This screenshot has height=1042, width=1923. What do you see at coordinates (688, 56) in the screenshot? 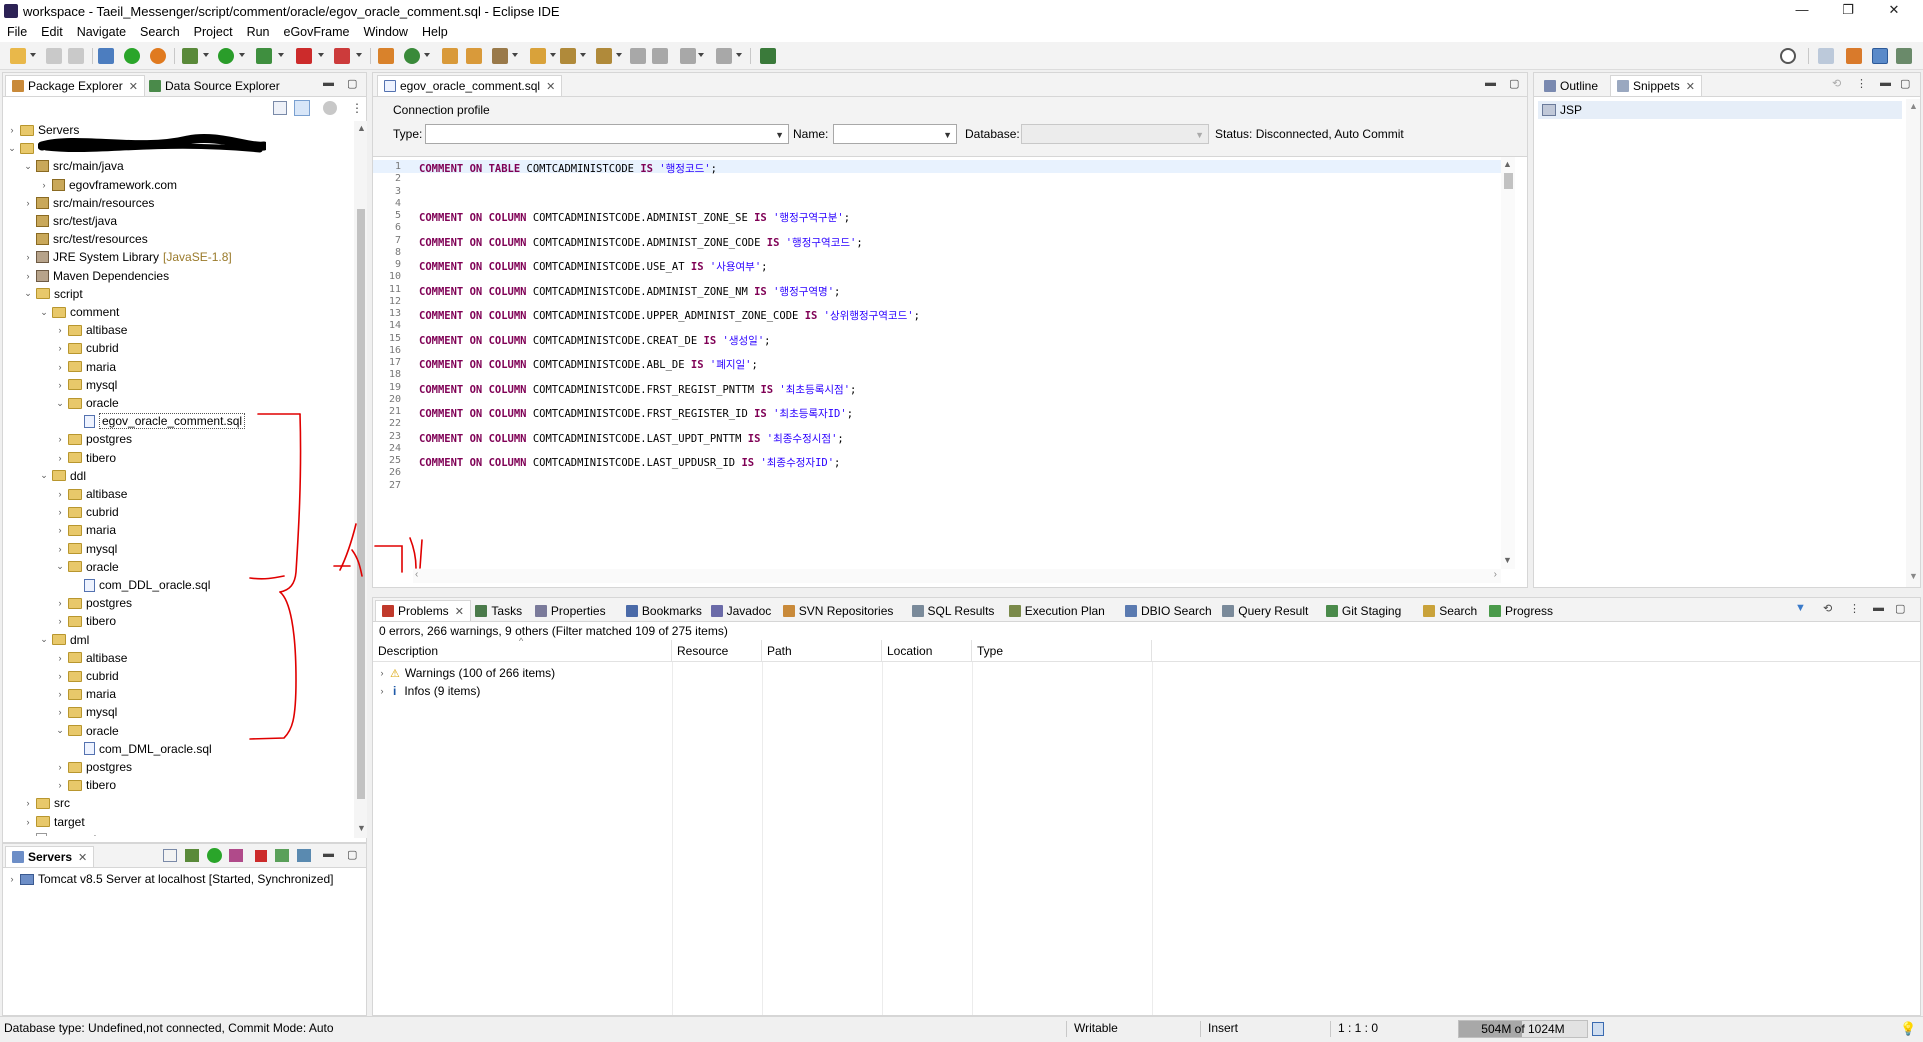
I see `back-icon` at bounding box center [688, 56].